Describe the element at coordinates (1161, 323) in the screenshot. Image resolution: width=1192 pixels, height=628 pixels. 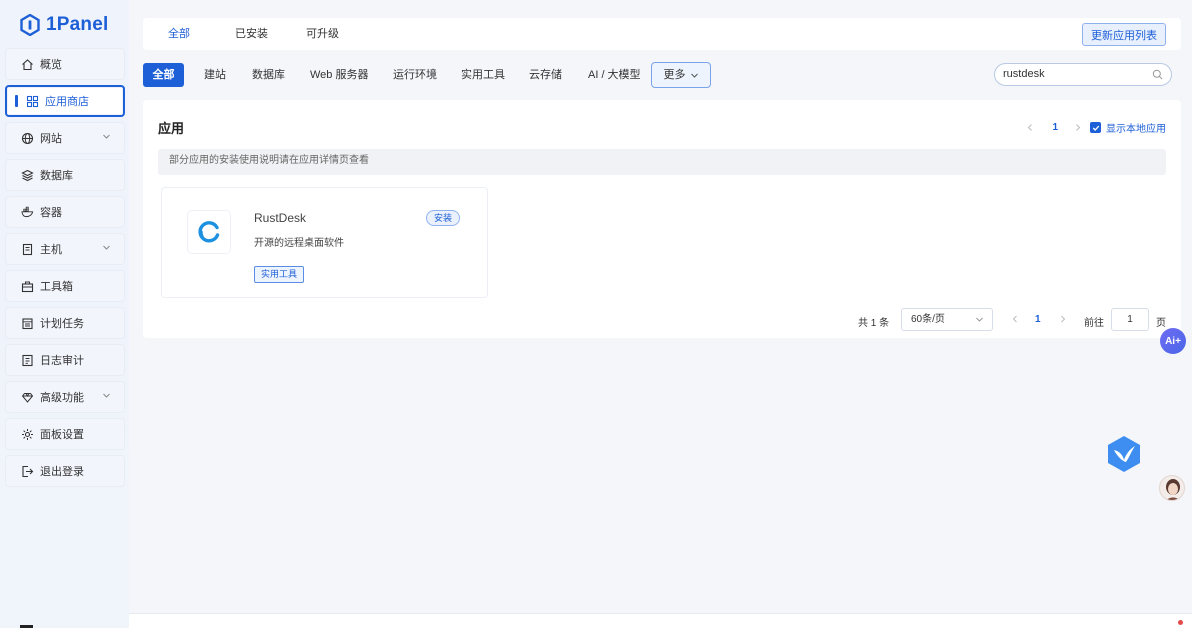
I see `page-unit-label: 页` at that location.